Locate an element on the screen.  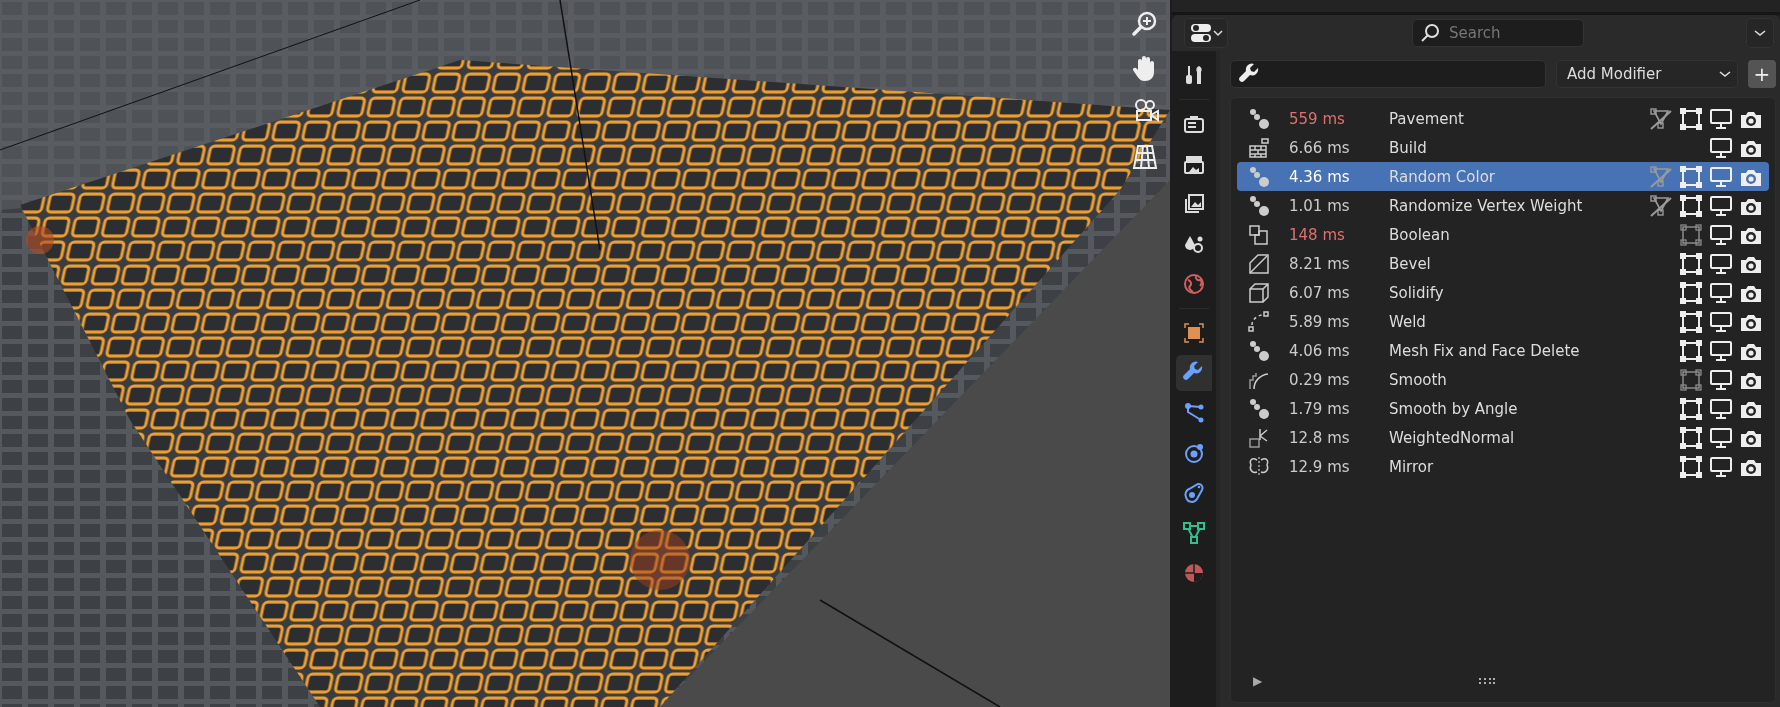
search-field: Search is located at coordinates (1498, 33).